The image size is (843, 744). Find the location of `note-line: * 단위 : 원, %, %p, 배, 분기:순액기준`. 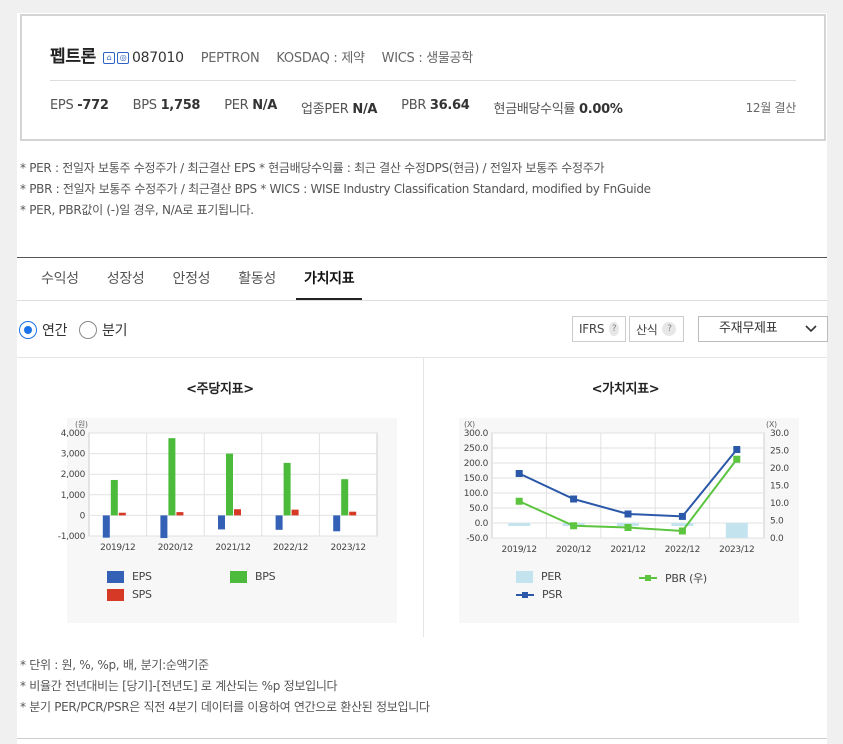

note-line: * 단위 : 원, %, %p, 배, 분기:순액기준 is located at coordinates (114, 665).